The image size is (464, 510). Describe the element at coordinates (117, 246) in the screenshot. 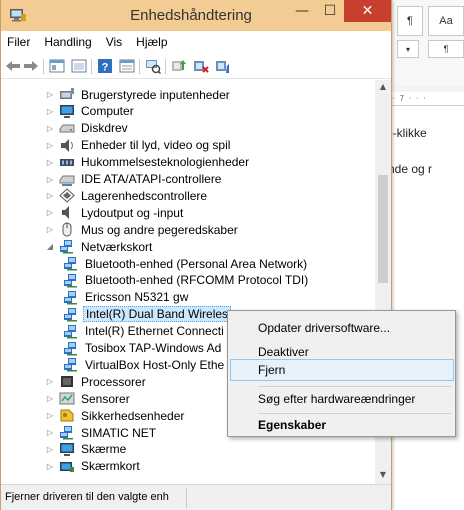

I see `tree-item-label: Netværkskort` at that location.